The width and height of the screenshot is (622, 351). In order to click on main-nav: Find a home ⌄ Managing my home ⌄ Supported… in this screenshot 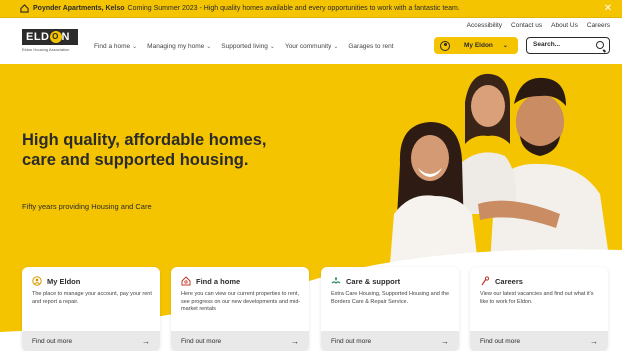, I will do `click(244, 46)`.